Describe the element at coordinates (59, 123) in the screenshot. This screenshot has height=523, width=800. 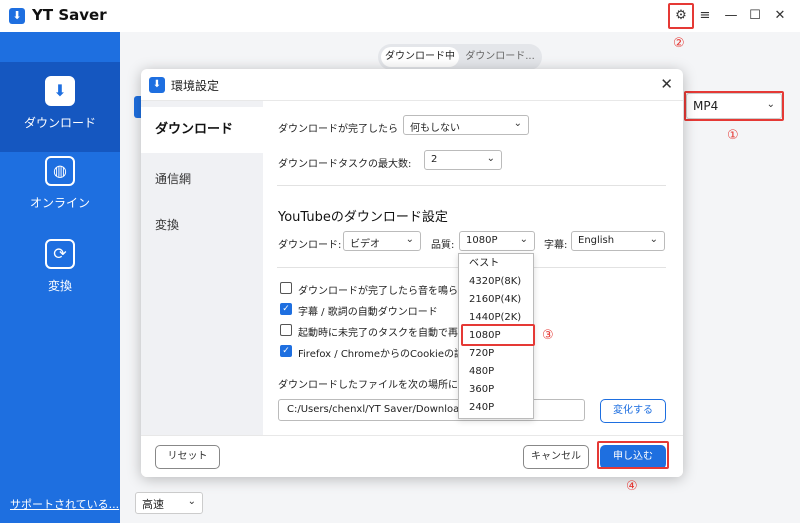
I see `sidebar-item-label: ダウンロード` at that location.